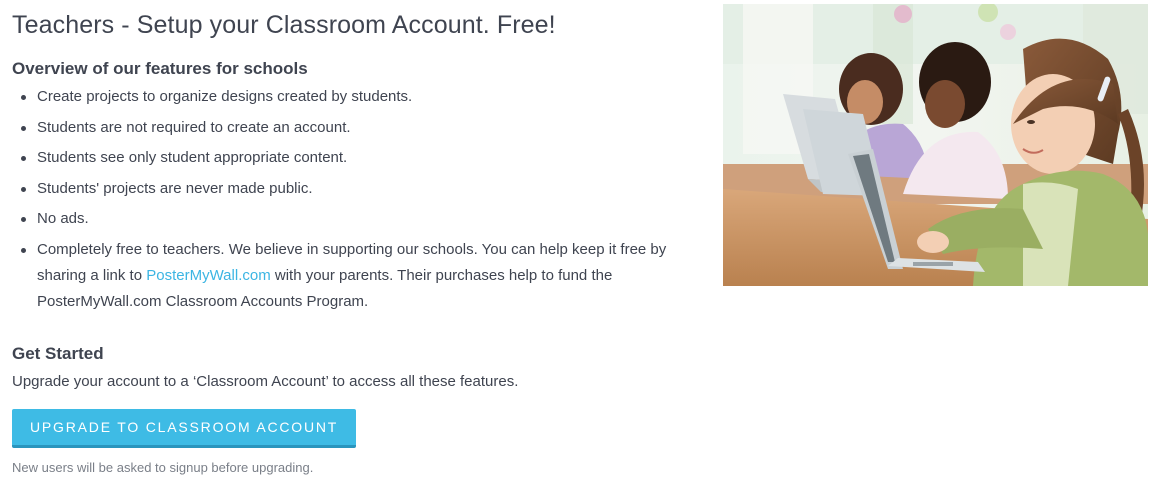  Describe the element at coordinates (357, 219) in the screenshot. I see `list-item: No ads.` at that location.